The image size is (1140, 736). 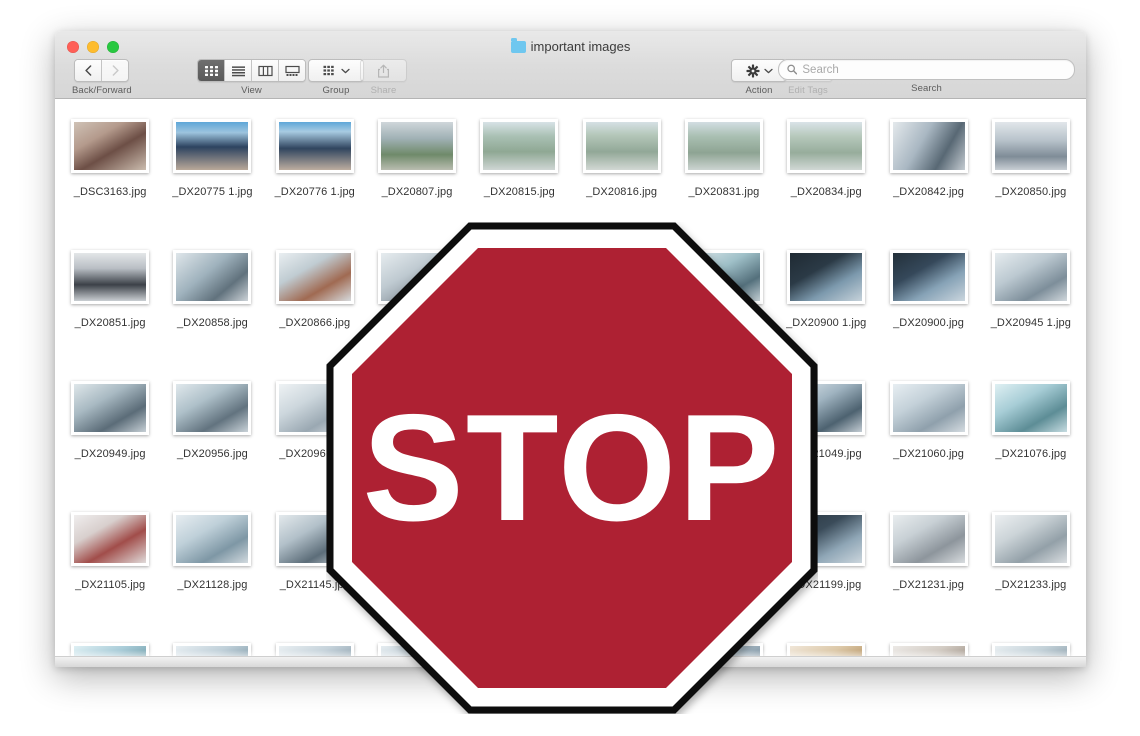 I want to click on file-item: _DX20893.jpg, so click(x=724, y=309).